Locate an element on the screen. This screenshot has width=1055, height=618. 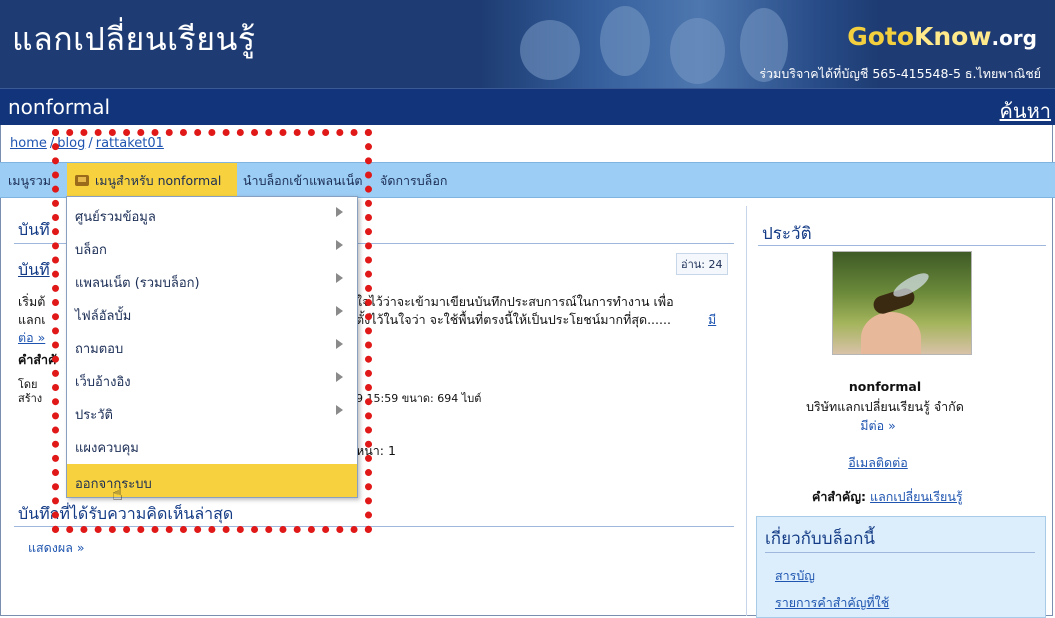
created-label: สร้าง is located at coordinates (30, 398).